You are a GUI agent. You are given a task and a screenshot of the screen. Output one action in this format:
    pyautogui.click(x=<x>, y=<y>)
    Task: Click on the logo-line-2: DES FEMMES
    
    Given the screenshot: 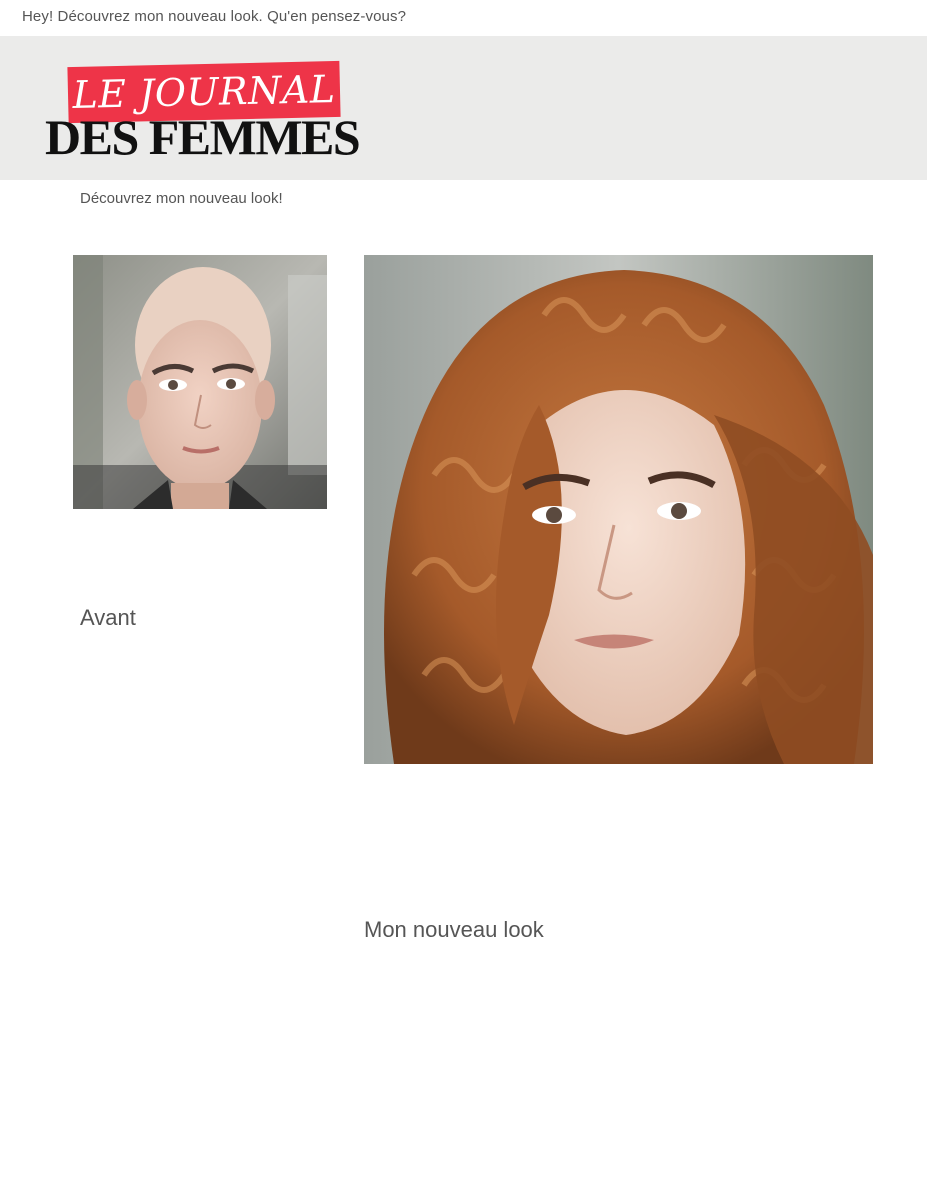 What is the action you would take?
    pyautogui.click(x=203, y=137)
    